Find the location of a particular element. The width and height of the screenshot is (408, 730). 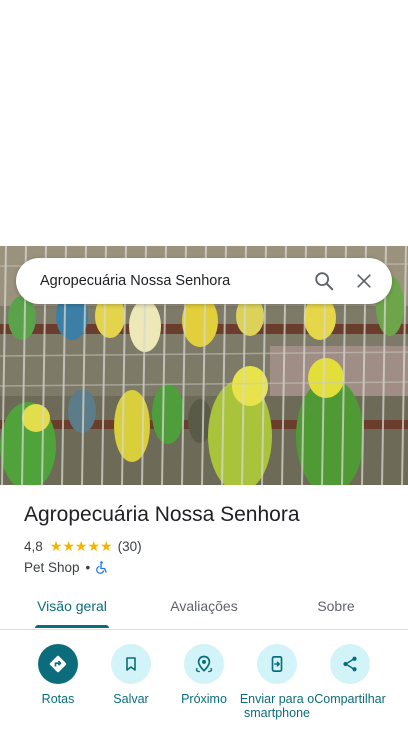

search-bar: Agropecuária Nossa Senhora is located at coordinates (204, 281).